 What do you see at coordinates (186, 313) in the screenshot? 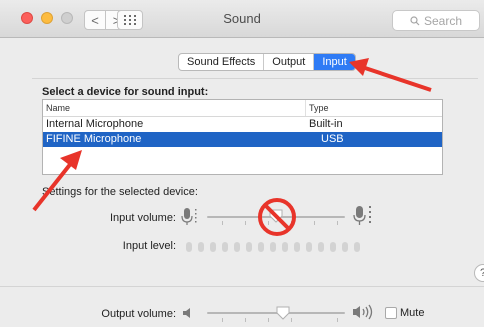
I see `speaker-low-icon` at bounding box center [186, 313].